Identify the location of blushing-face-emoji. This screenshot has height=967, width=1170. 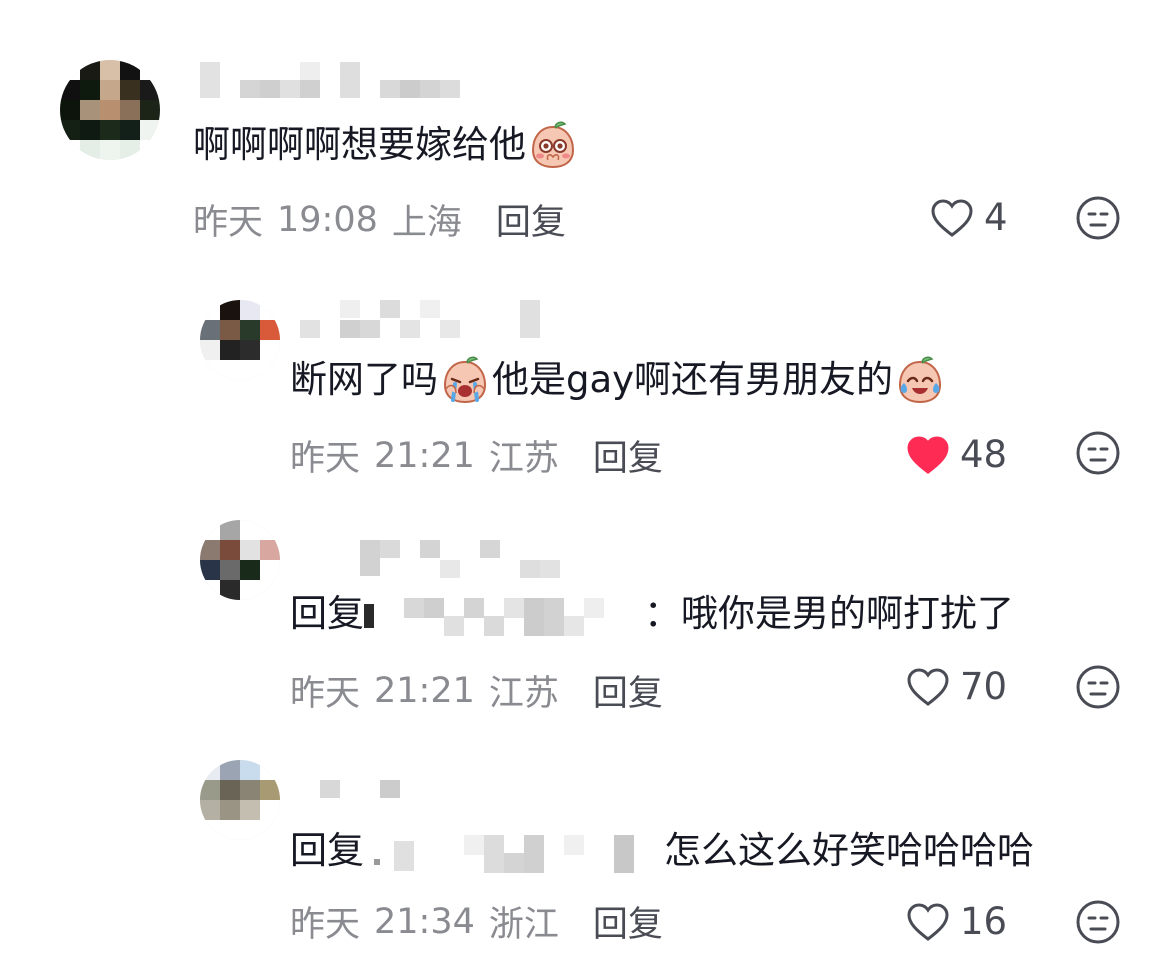
(553, 145).